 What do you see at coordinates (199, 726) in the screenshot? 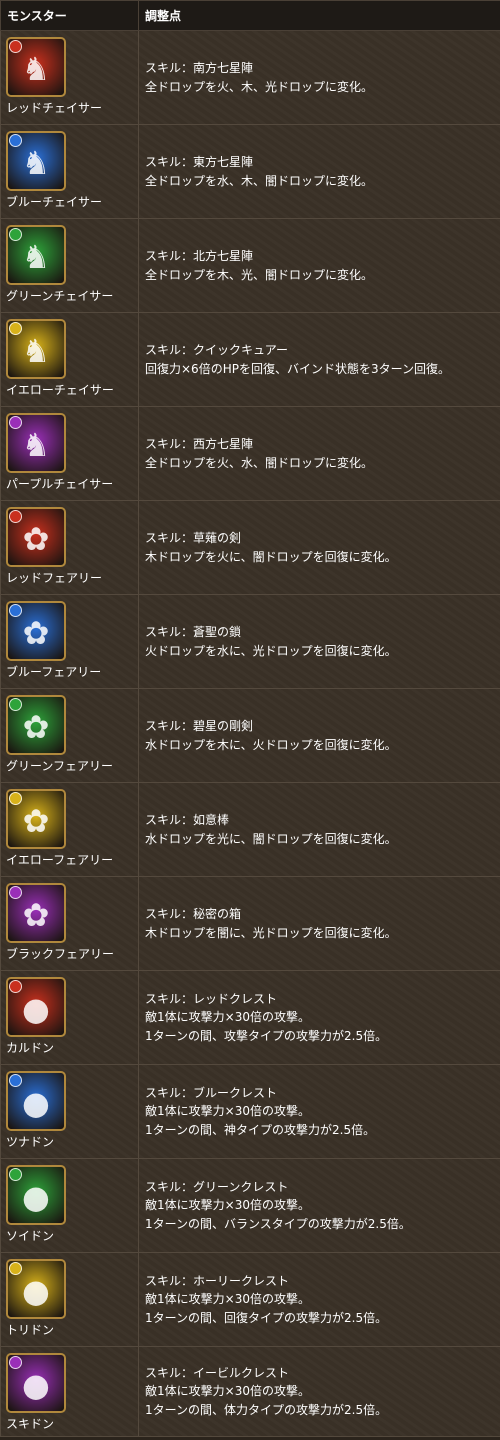
I see `skill-name: スキル：碧星の剛剣` at bounding box center [199, 726].